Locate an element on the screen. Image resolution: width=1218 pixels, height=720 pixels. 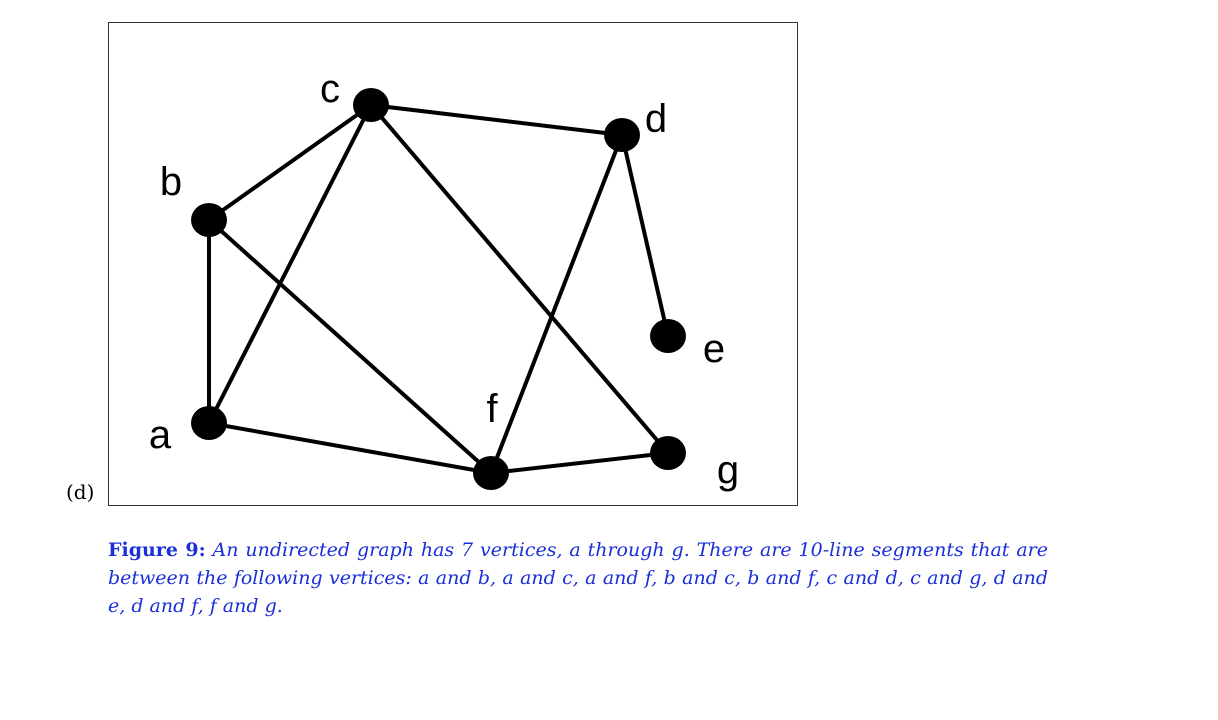
vertex-label-b: b is located at coordinates (171, 182).